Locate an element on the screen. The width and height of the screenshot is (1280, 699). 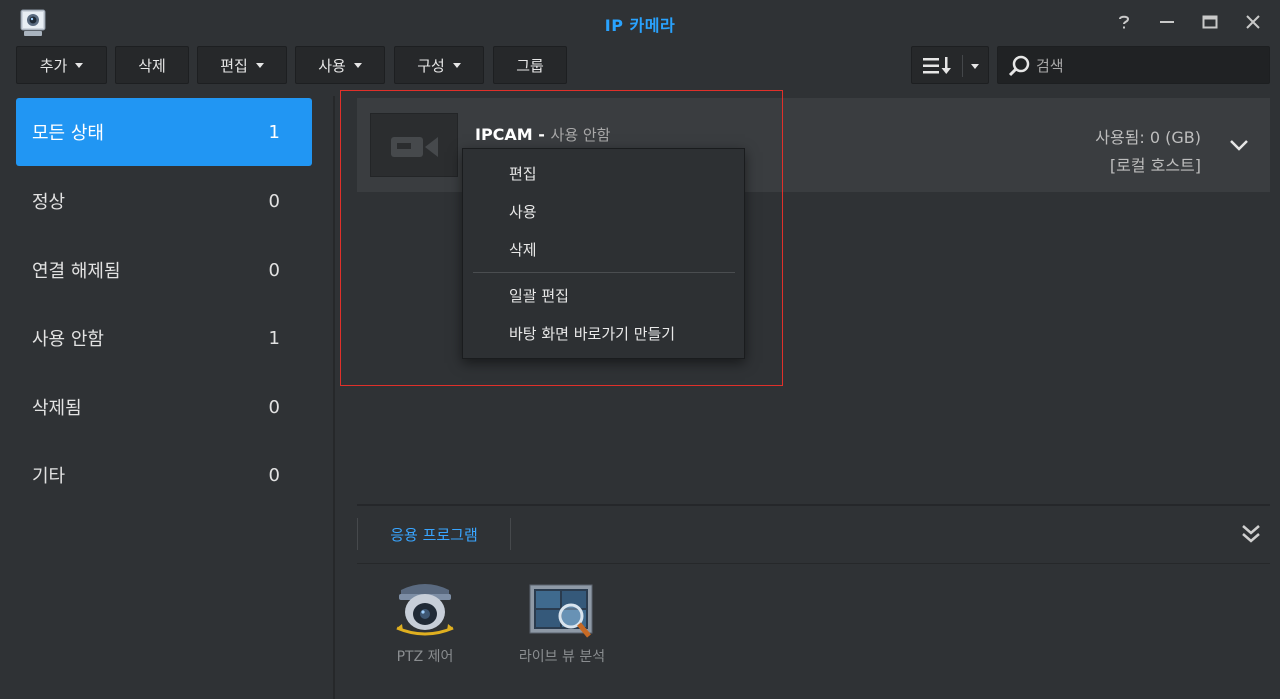
sidebar-item-label: 정상 is located at coordinates (49, 202).